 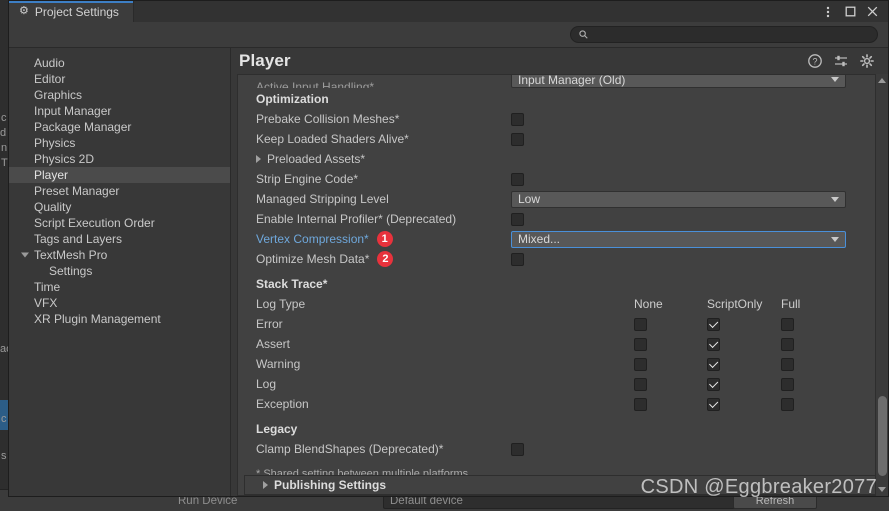 I want to click on sidebar-item-input-manager: Input Manager, so click(x=119, y=111).